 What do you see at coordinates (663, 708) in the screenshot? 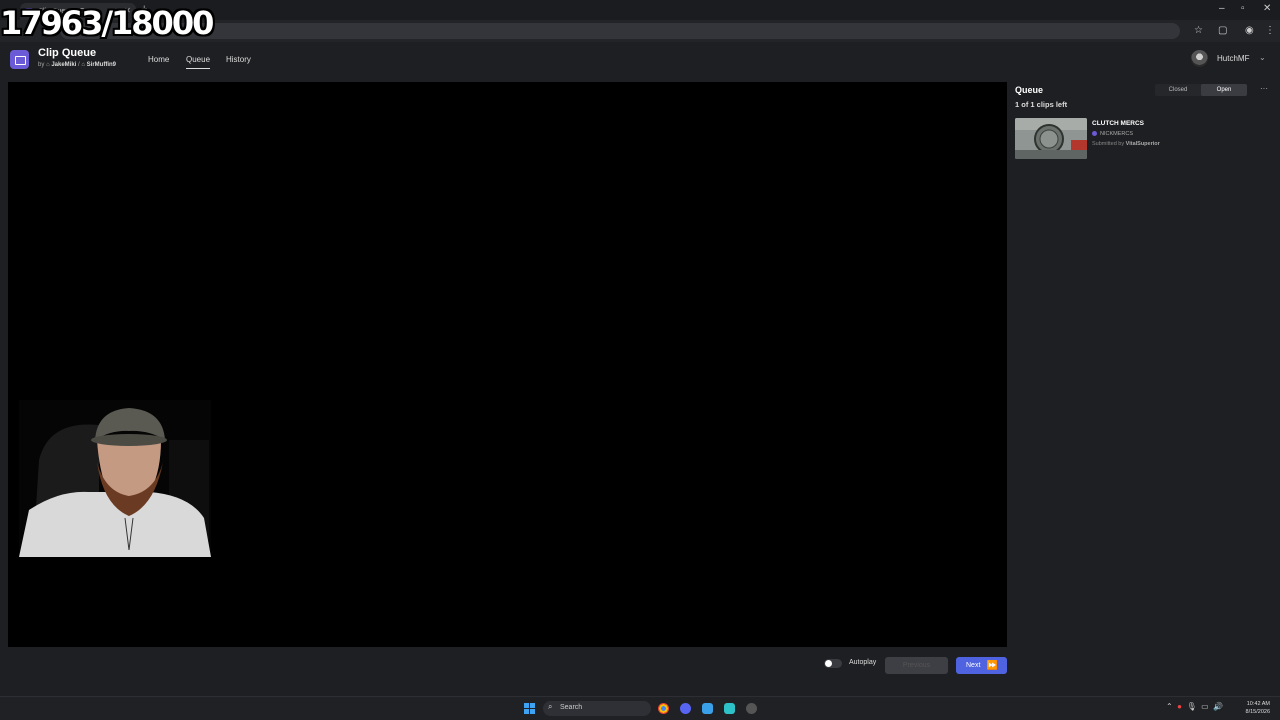
I see `chrome-app-icon` at bounding box center [663, 708].